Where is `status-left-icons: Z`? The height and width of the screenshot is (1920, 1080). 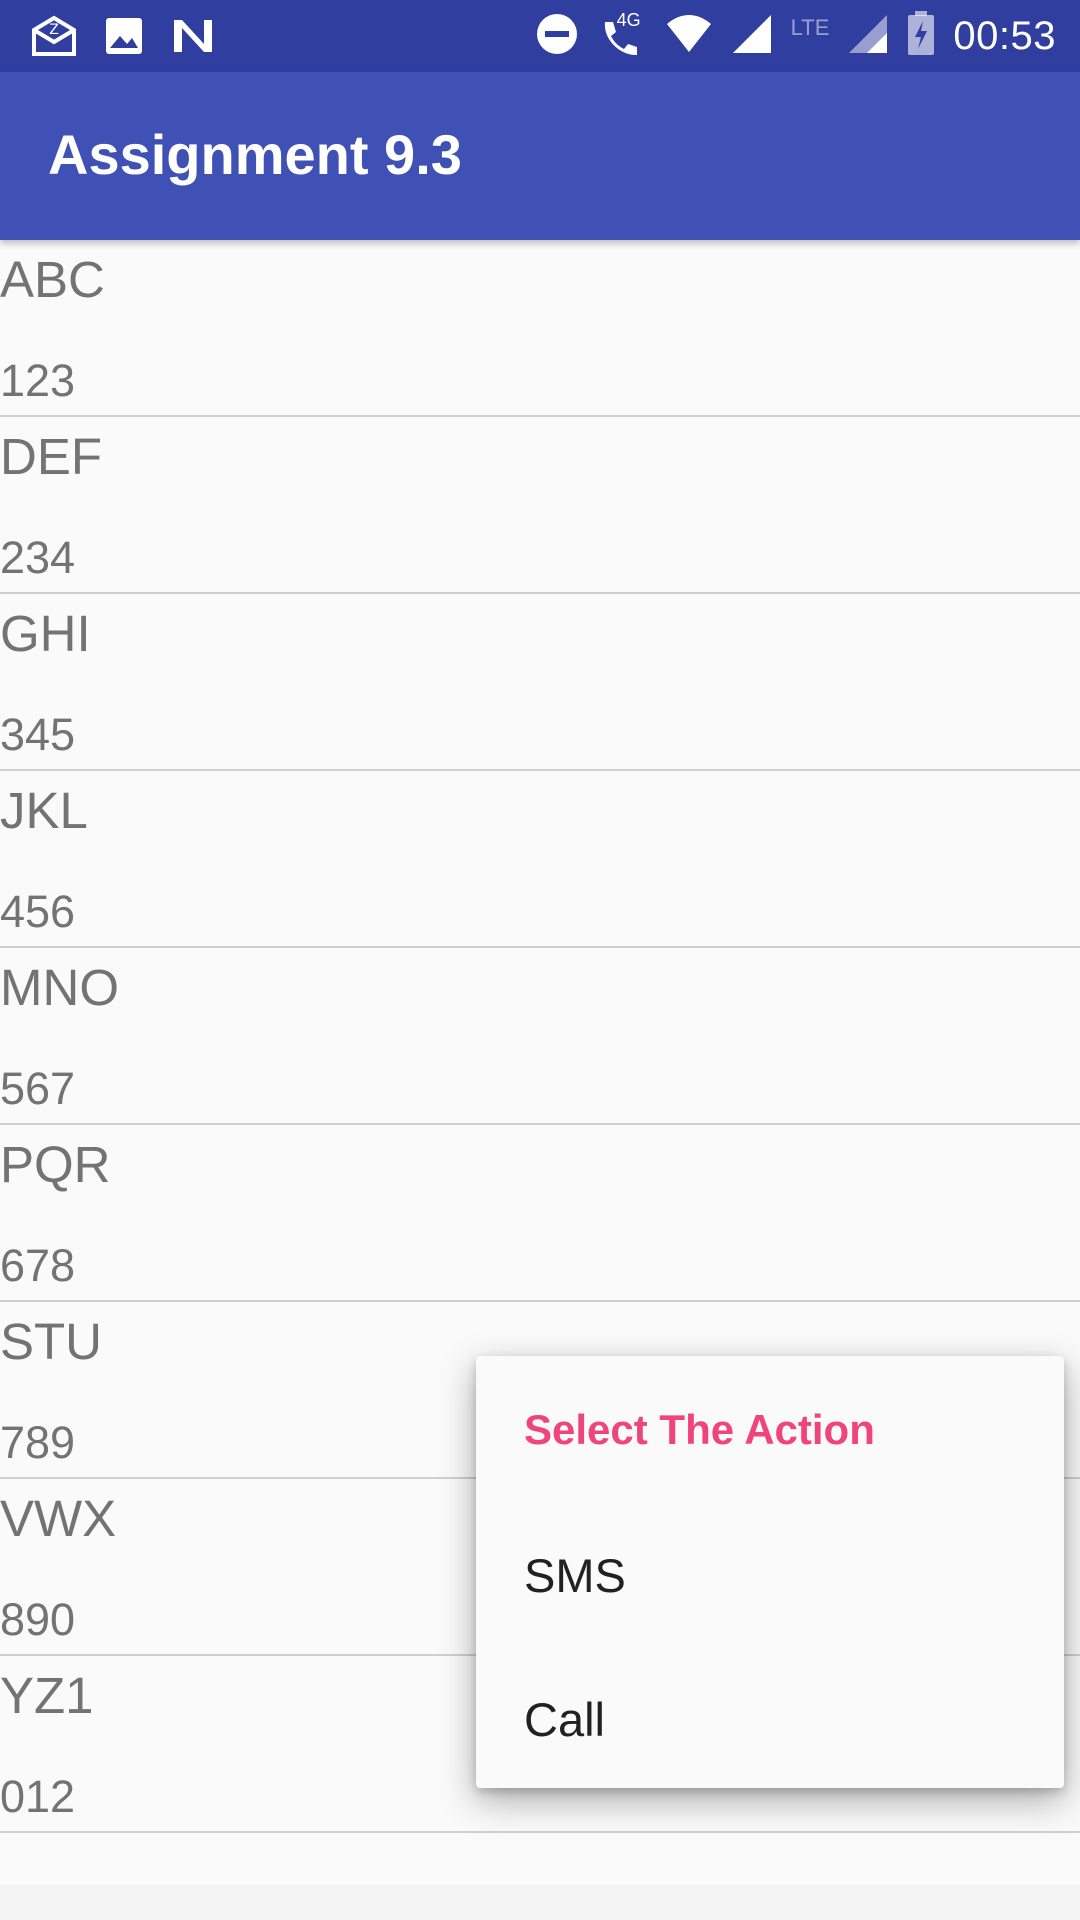 status-left-icons: Z is located at coordinates (123, 38).